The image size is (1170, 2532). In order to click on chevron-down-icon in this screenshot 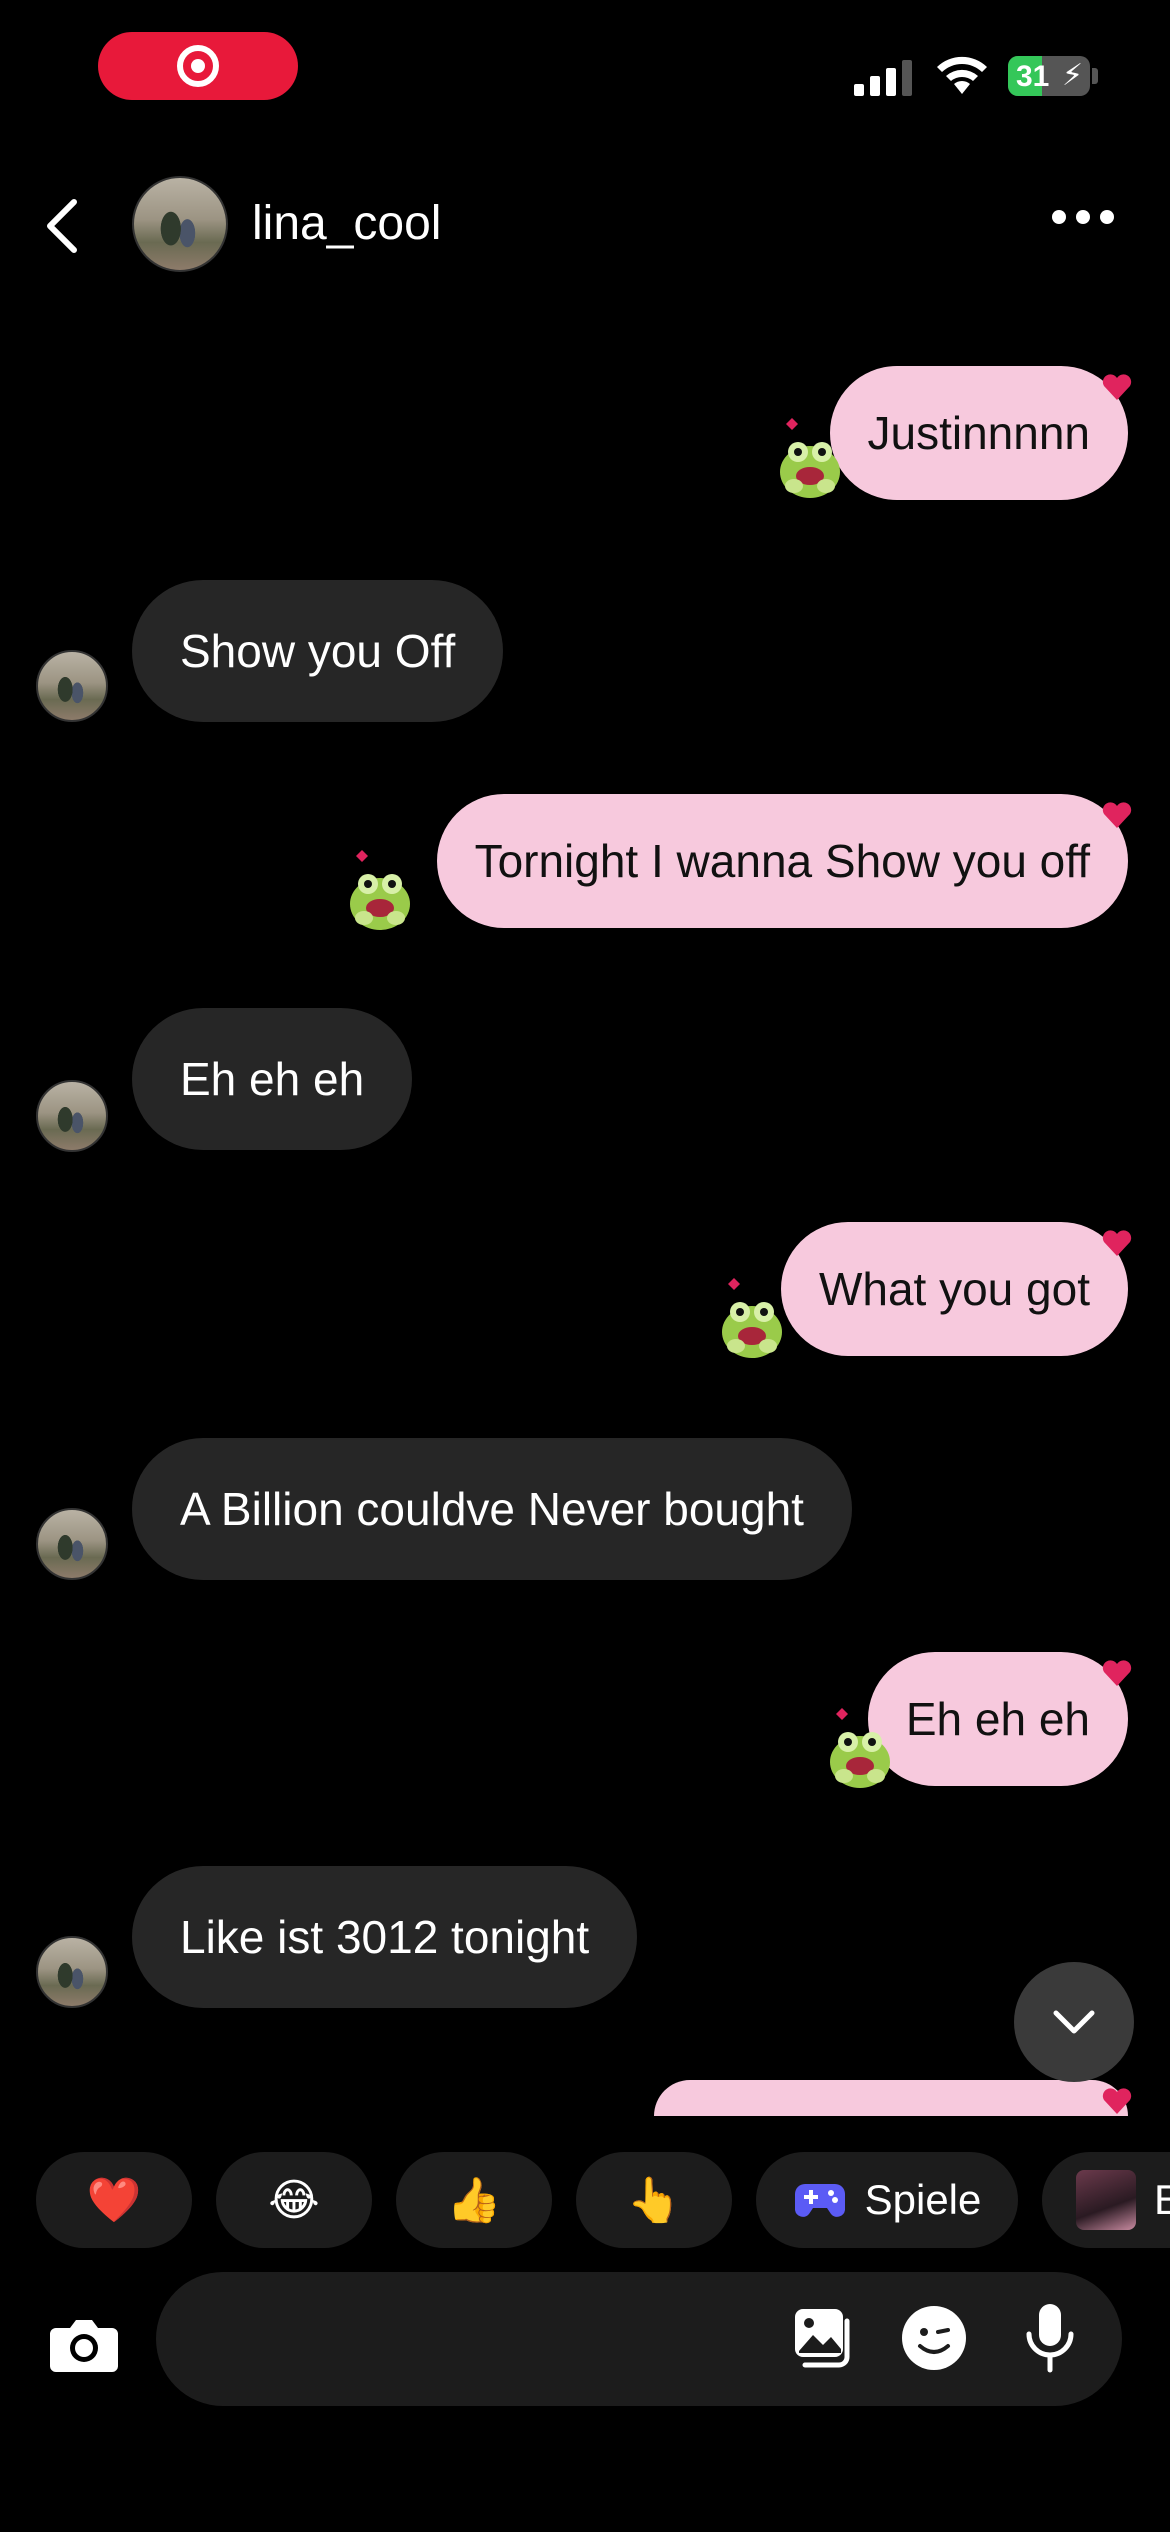, I will do `click(1074, 2022)`.